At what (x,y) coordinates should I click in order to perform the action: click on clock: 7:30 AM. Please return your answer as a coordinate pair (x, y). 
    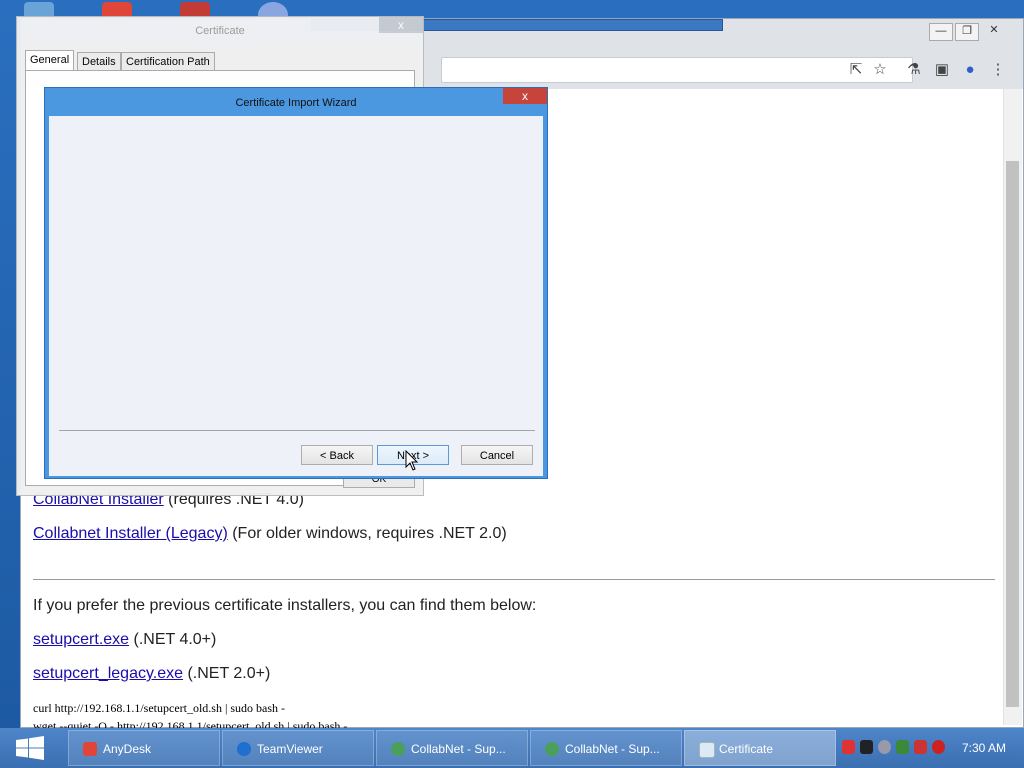
    Looking at the image, I should click on (984, 748).